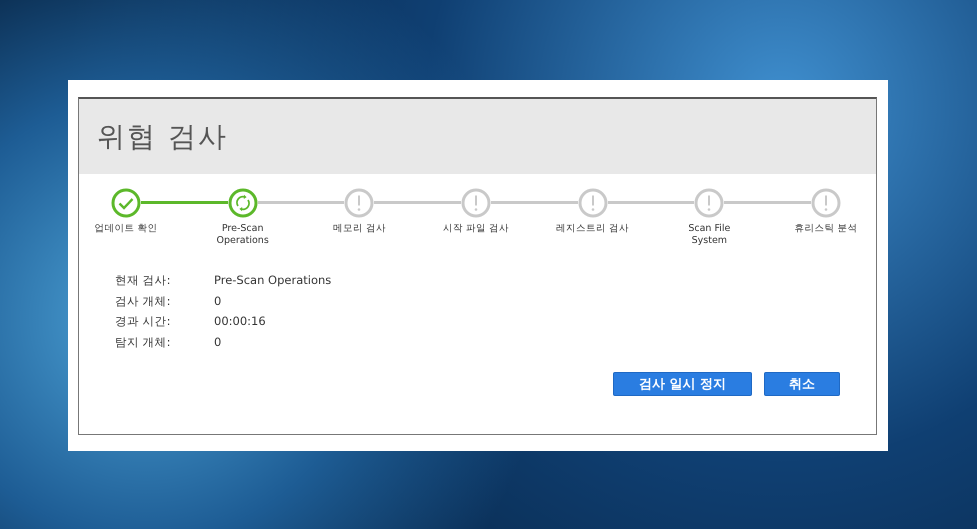 Image resolution: width=977 pixels, height=529 pixels. Describe the element at coordinates (143, 342) in the screenshot. I see `detail-label: 탐지 개체:` at that location.